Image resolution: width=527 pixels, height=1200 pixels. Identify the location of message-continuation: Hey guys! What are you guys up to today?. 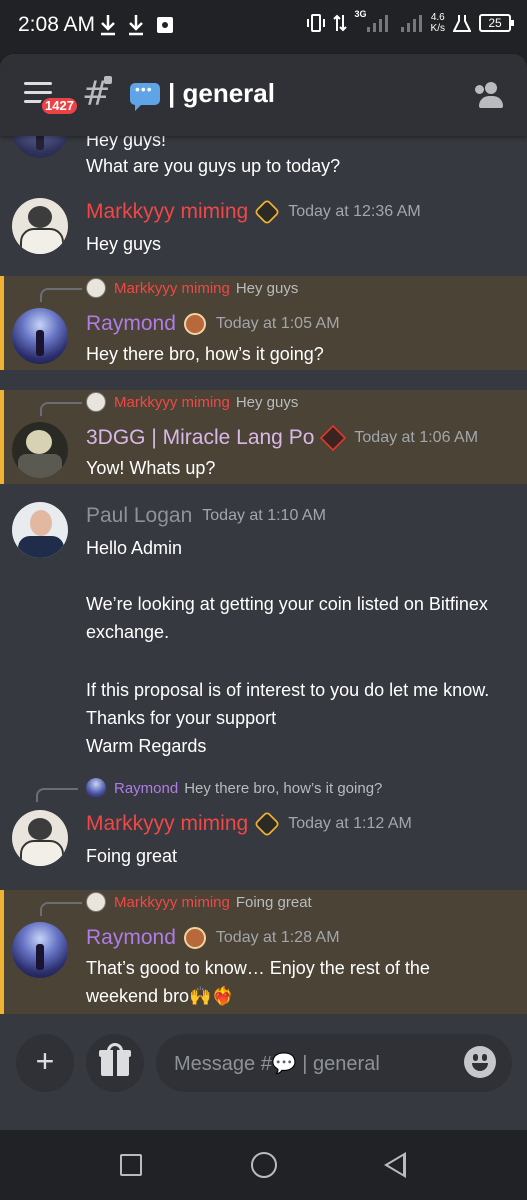
(263, 158).